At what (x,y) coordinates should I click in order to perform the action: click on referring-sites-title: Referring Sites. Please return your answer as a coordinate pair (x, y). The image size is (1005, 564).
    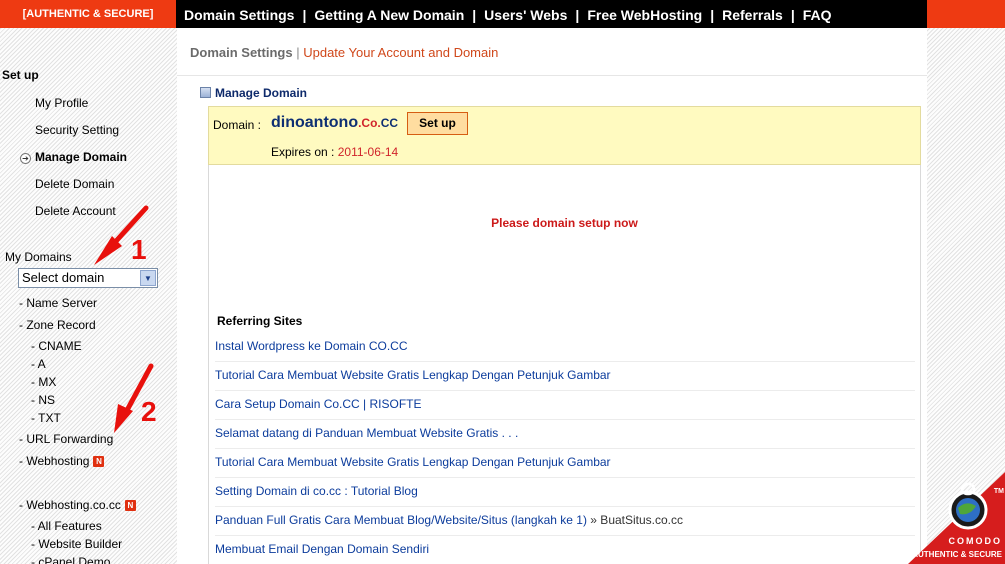
    Looking at the image, I should click on (260, 321).